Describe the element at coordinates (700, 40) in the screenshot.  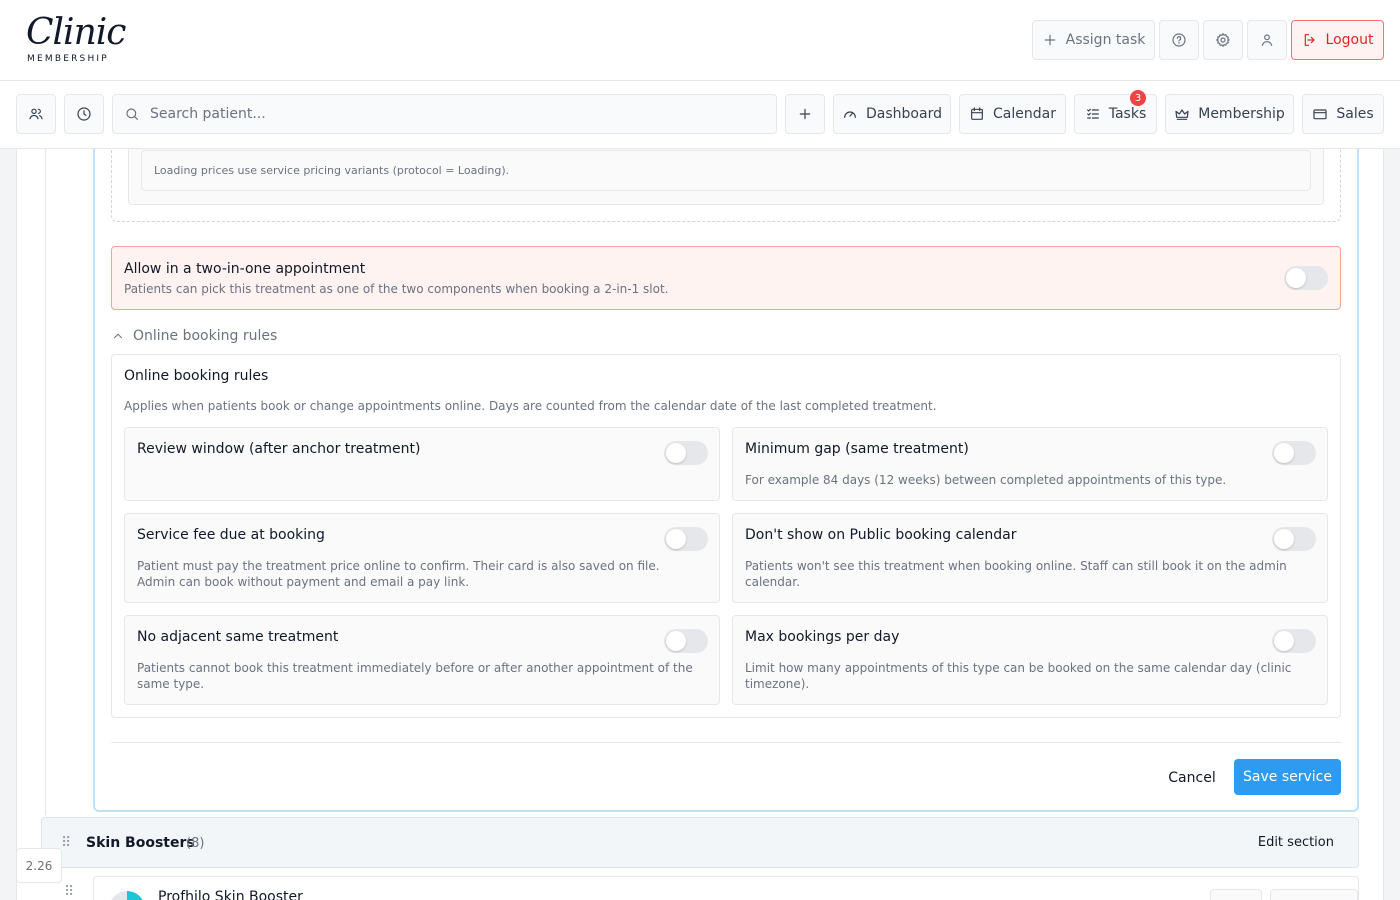
I see `top-header: Clinic MEMBERSHIP Assign task Logout` at that location.